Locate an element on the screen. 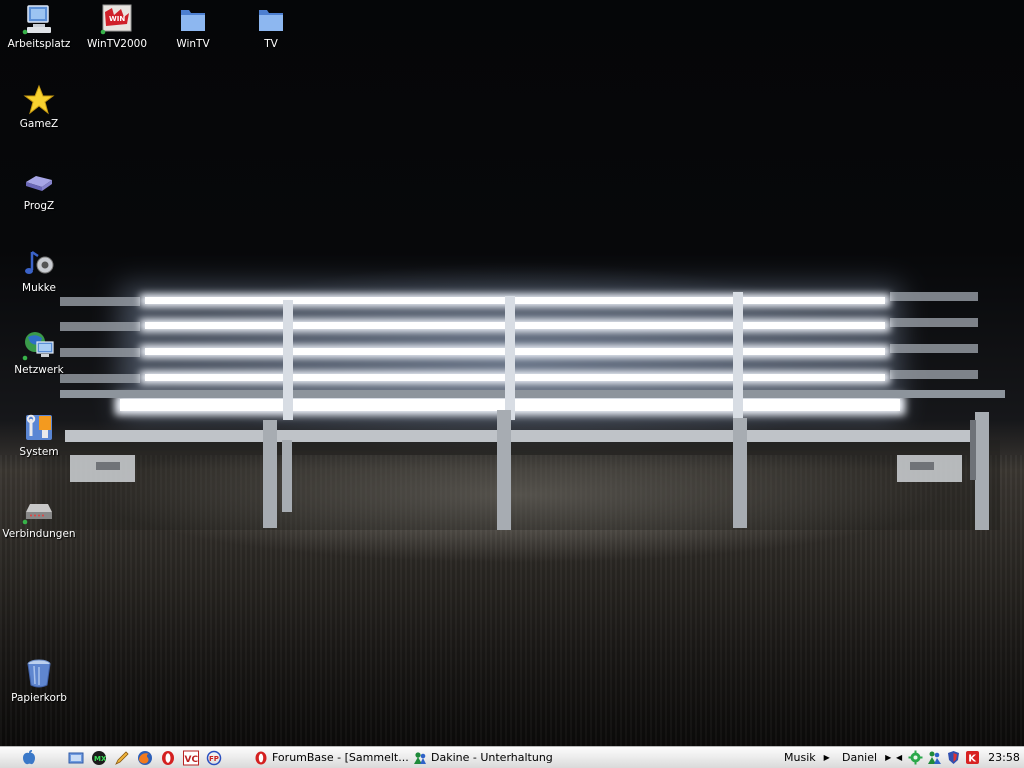 This screenshot has width=1024, height=768. desktop-icon-netzwerk: Netzwerk is located at coordinates (39, 353).